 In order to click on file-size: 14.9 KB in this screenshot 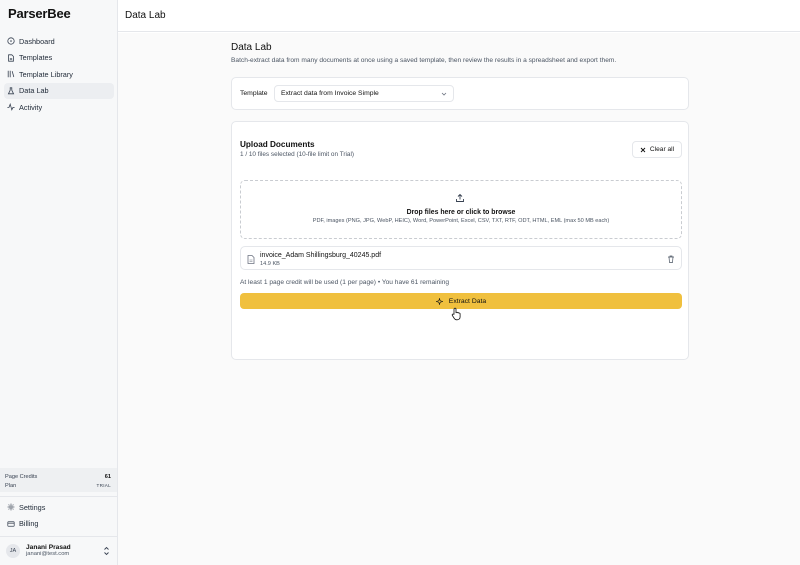, I will do `click(270, 264)`.